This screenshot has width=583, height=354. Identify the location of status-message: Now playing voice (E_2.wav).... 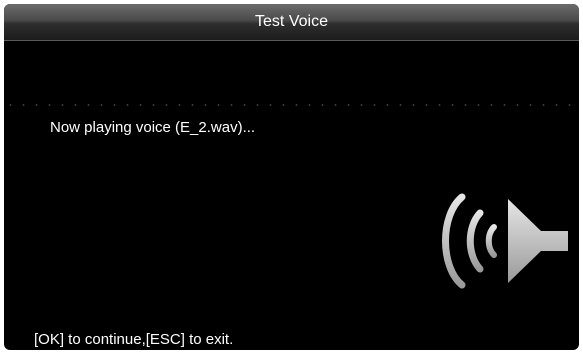
(153, 127).